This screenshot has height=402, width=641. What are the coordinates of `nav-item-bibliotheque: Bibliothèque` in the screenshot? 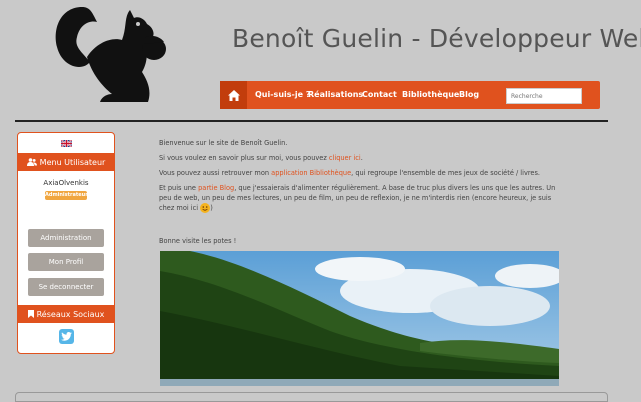 It's located at (430, 95).